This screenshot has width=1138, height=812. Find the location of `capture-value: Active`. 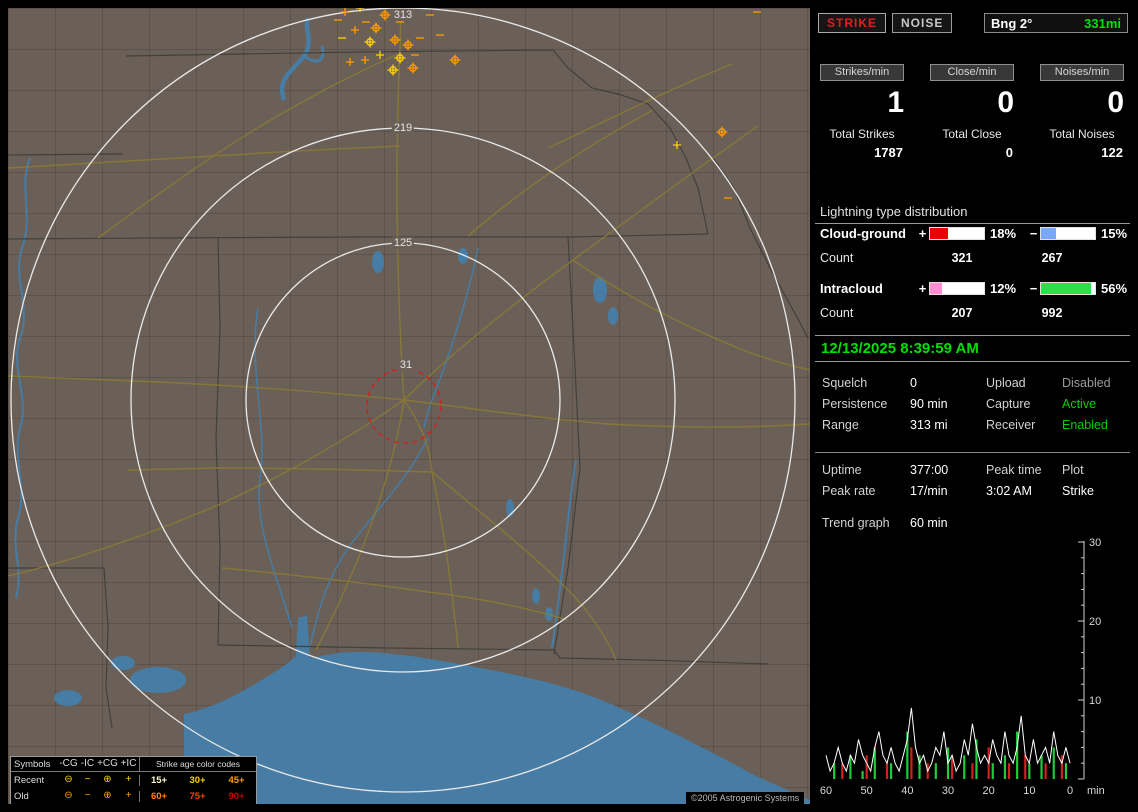

capture-value: Active is located at coordinates (1079, 404).